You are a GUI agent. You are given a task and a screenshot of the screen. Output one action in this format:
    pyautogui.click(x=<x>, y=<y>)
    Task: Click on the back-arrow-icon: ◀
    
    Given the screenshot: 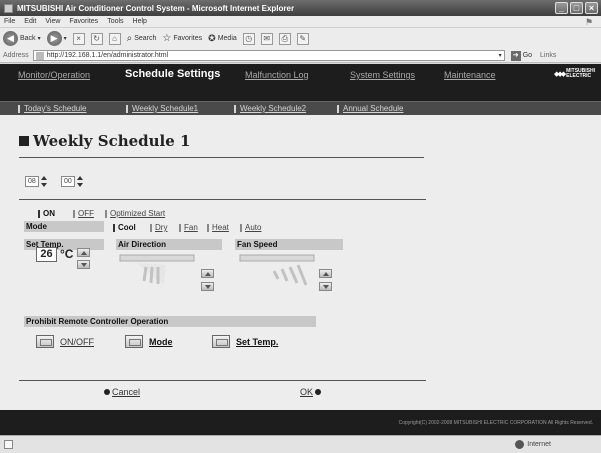 What is the action you would take?
    pyautogui.click(x=10, y=38)
    